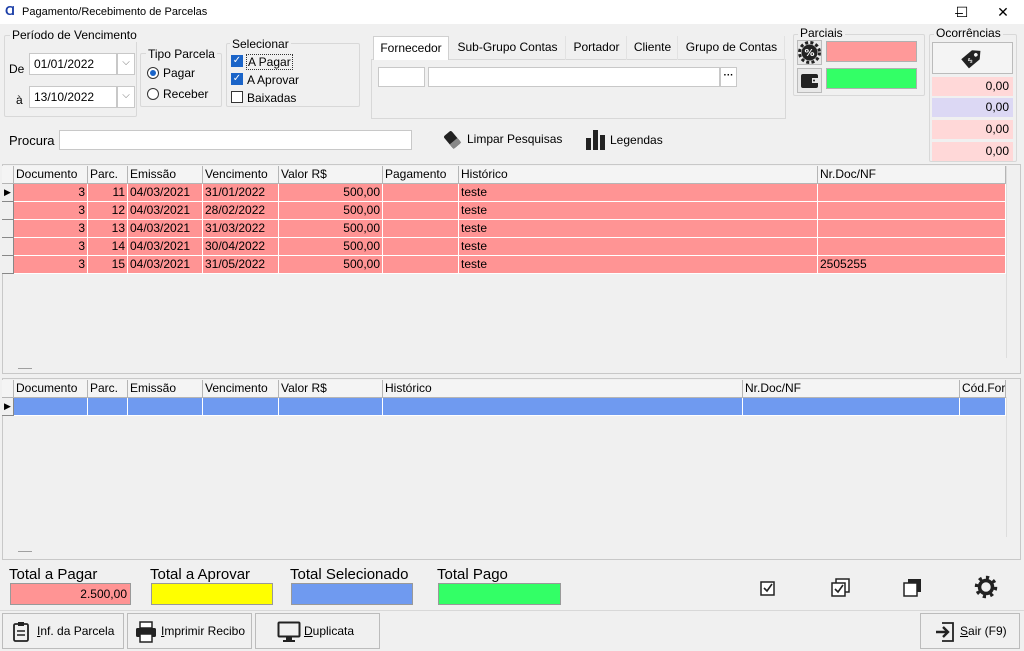 This screenshot has width=1024, height=651. What do you see at coordinates (108, 247) in the screenshot?
I see `table-cell: 14` at bounding box center [108, 247].